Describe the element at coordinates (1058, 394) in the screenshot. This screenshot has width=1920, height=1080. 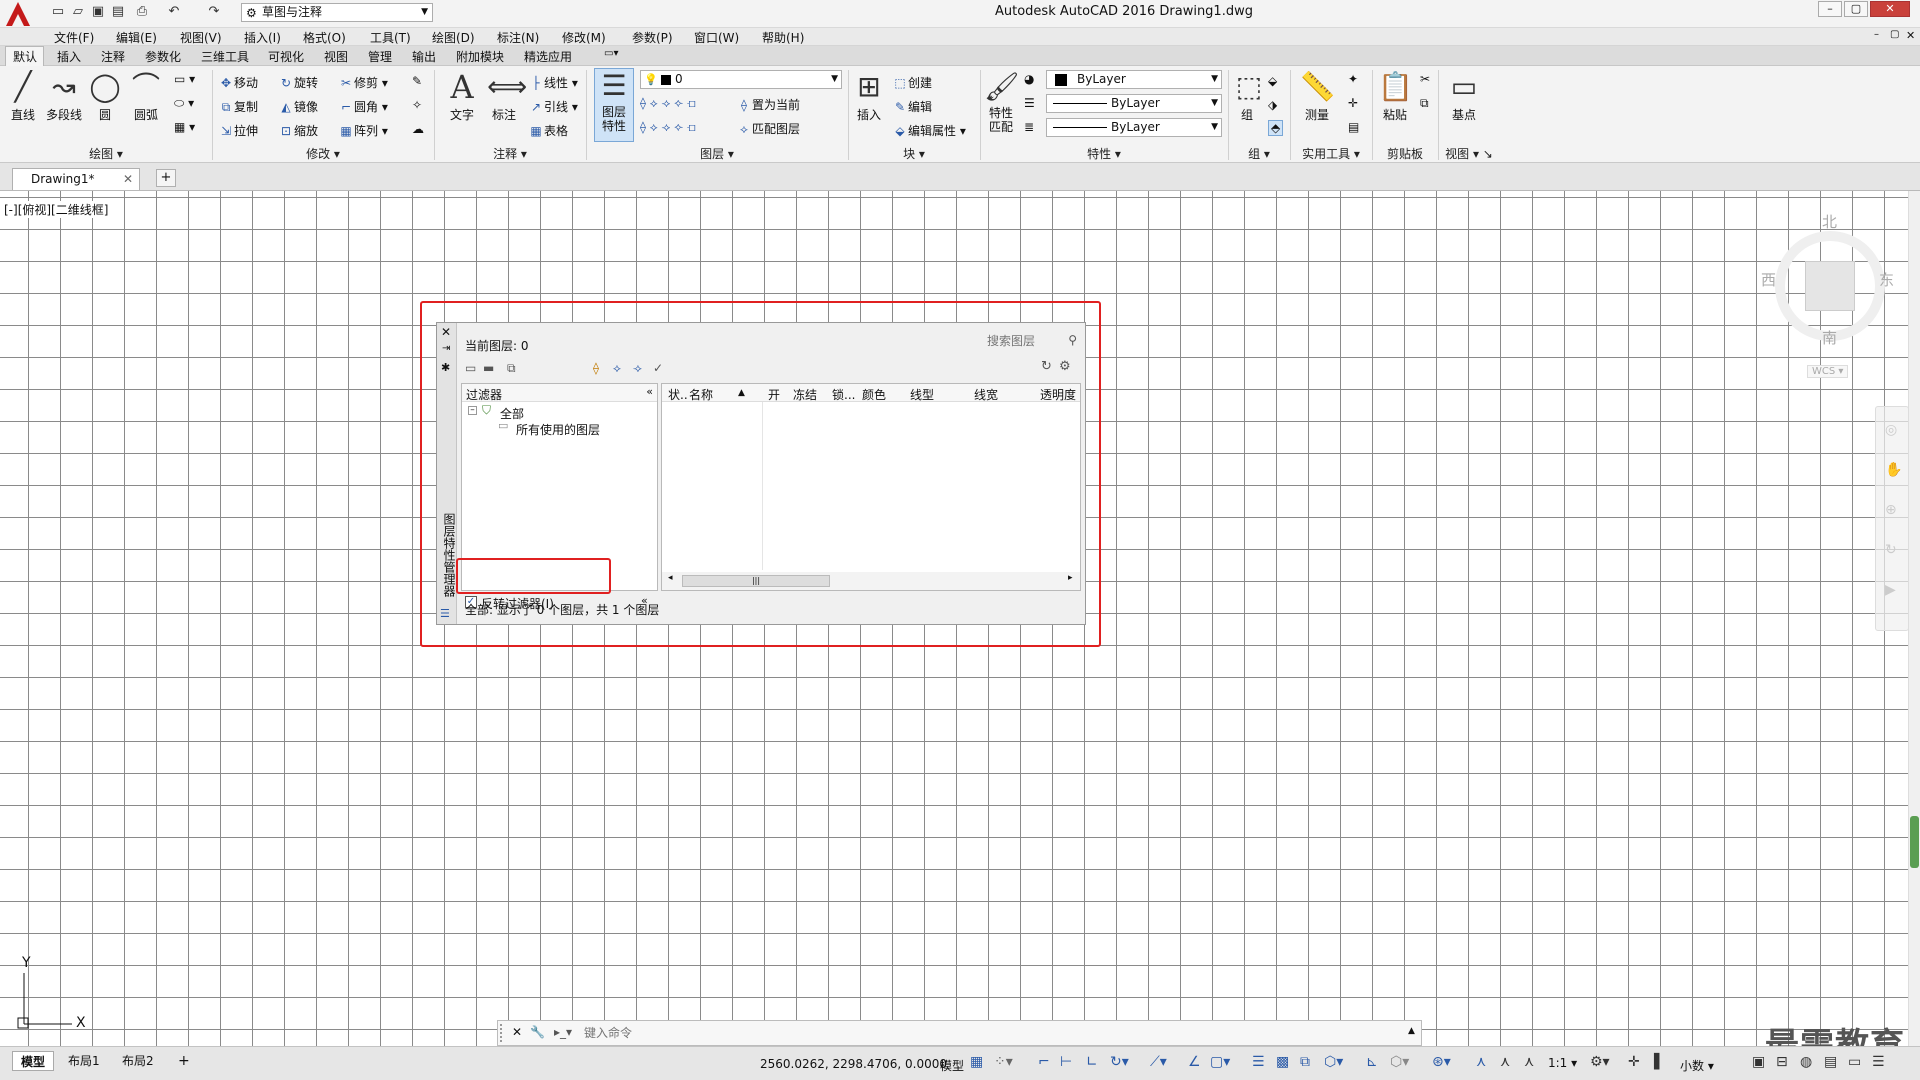
I see `col-transparency: 透明度` at that location.